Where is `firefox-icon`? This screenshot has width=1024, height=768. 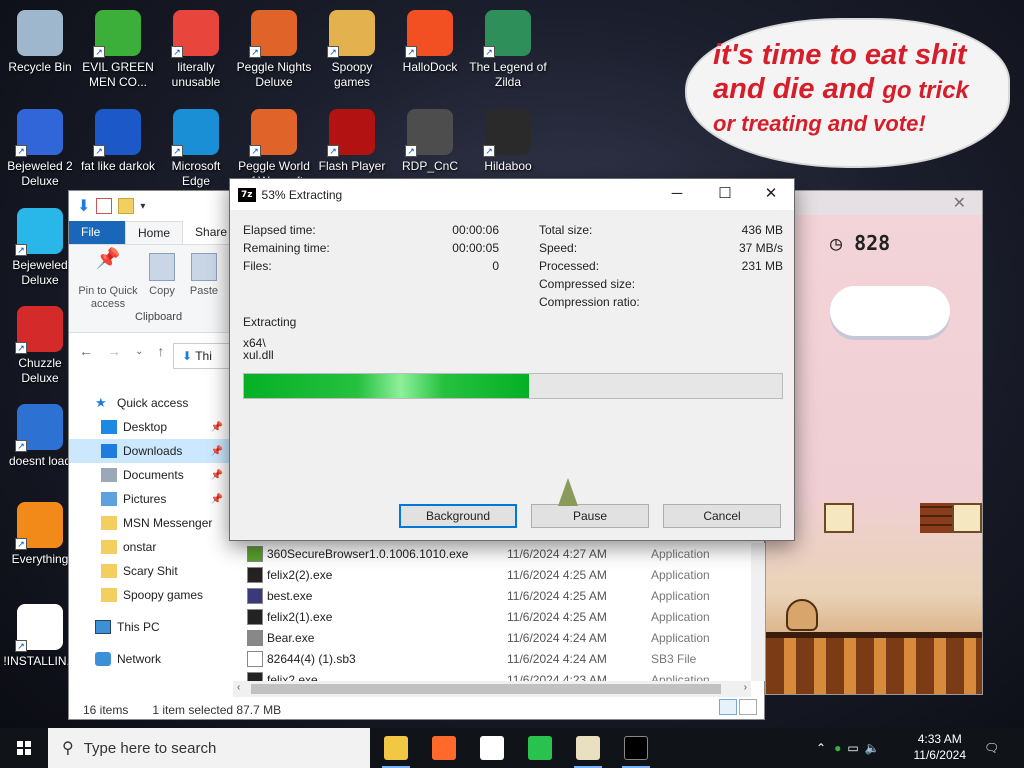
firefox-icon is located at coordinates (444, 748).